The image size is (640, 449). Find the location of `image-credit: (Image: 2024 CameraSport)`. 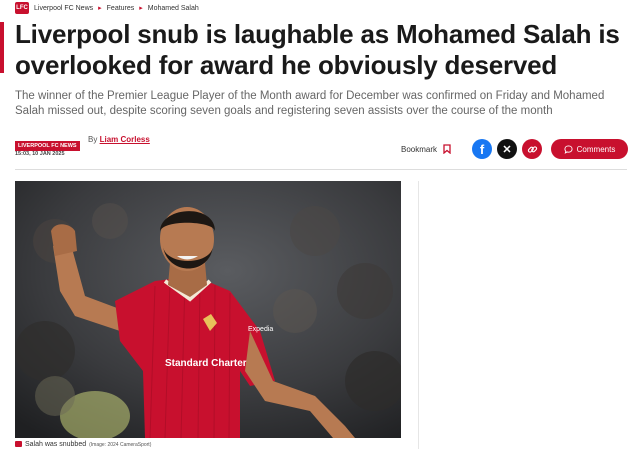

image-credit: (Image: 2024 CameraSport) is located at coordinates (120, 445).